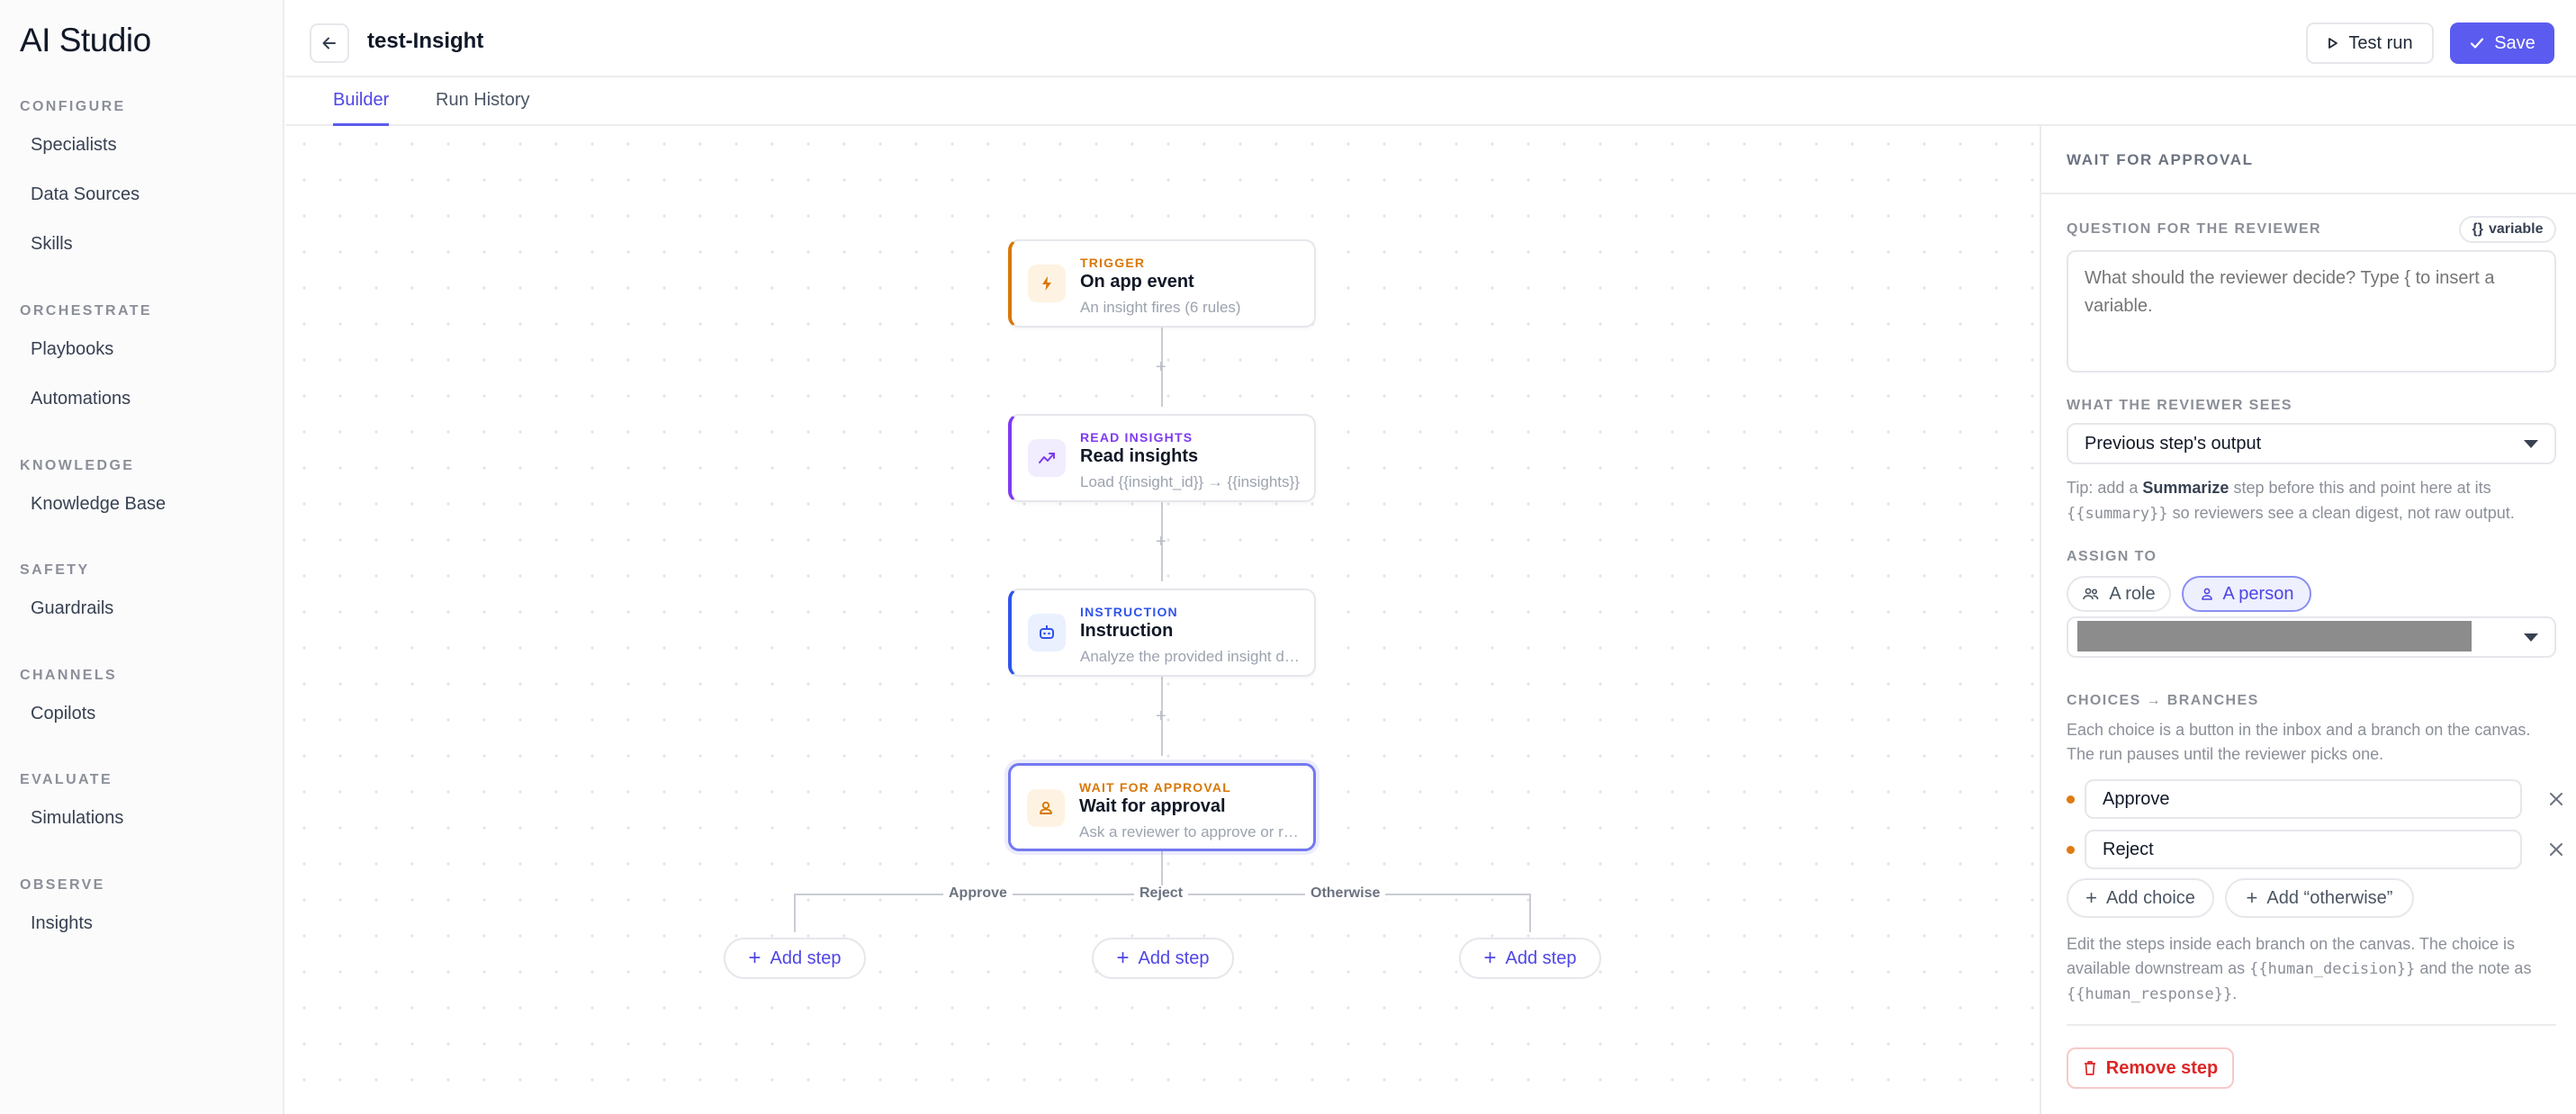 The height and width of the screenshot is (1114, 2576). What do you see at coordinates (2516, 229) in the screenshot?
I see `variable-chip-label: variable` at bounding box center [2516, 229].